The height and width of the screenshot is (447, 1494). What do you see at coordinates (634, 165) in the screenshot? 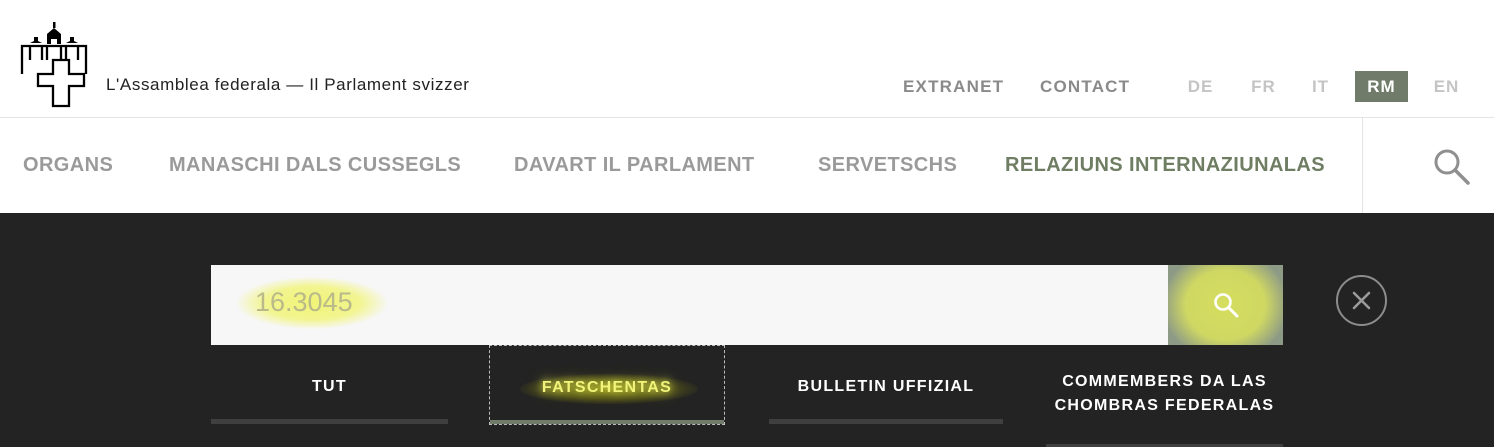
I see `nav-item-about-parliament: DAVART IL PARLAMENT` at bounding box center [634, 165].